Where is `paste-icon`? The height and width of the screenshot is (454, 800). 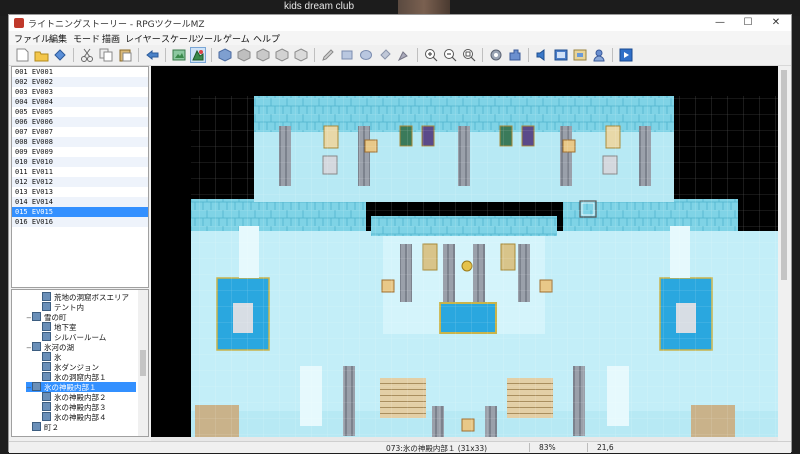
paste-icon is located at coordinates (125, 55).